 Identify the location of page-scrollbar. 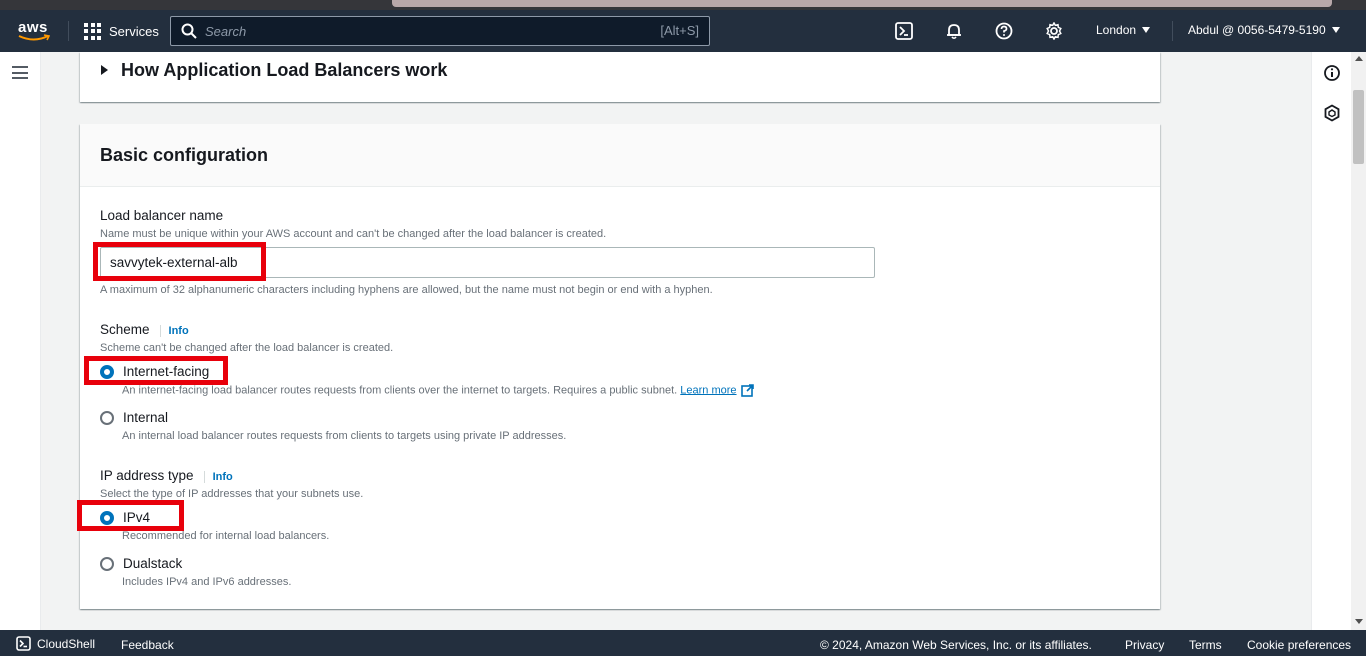
(1358, 341).